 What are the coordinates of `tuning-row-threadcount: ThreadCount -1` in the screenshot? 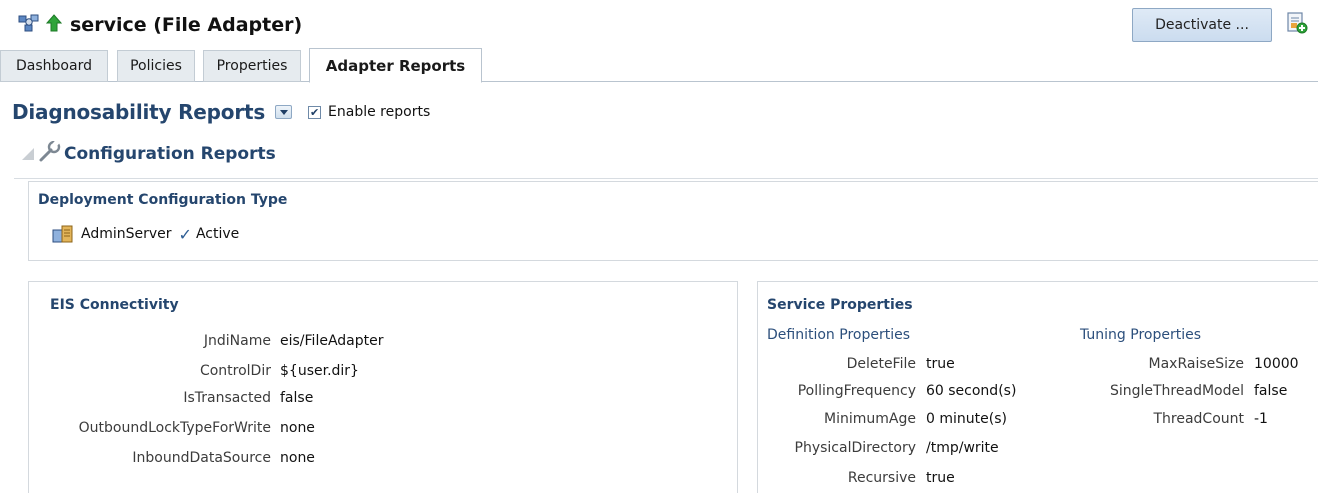 It's located at (1174, 419).